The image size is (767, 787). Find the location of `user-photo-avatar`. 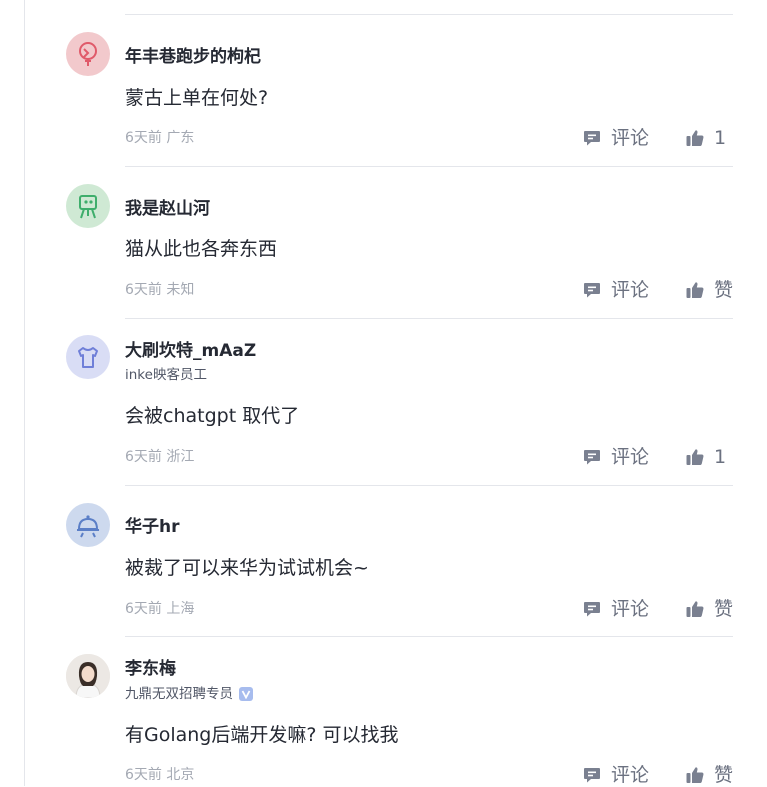

user-photo-avatar is located at coordinates (88, 676).